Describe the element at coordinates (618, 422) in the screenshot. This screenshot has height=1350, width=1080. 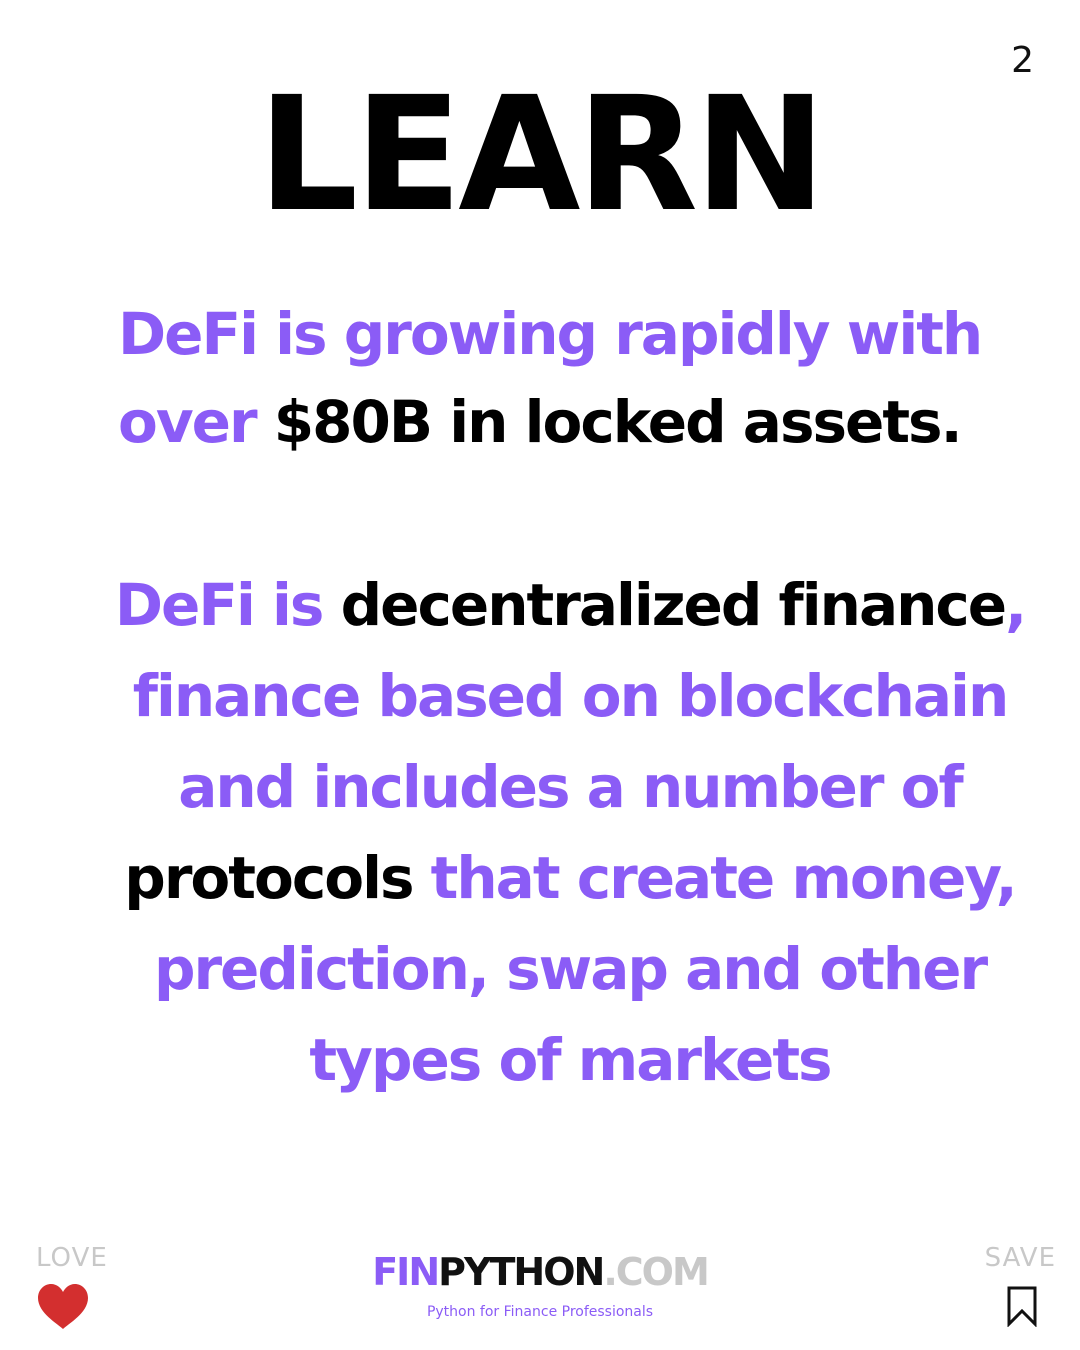
I see `paragraph-growth-emphasis: $80B in locked assets.` at that location.